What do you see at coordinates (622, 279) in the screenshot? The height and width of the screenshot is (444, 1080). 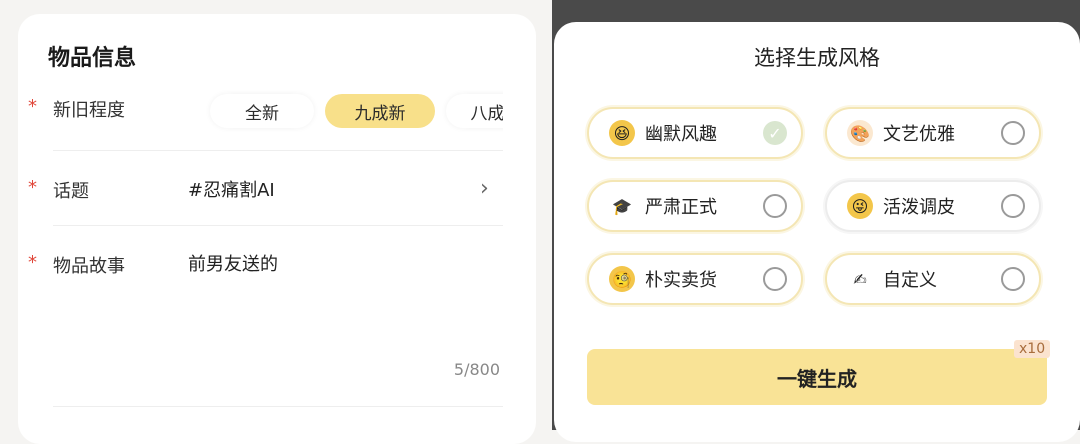 I see `monocle-emoji-icon: 🧐` at bounding box center [622, 279].